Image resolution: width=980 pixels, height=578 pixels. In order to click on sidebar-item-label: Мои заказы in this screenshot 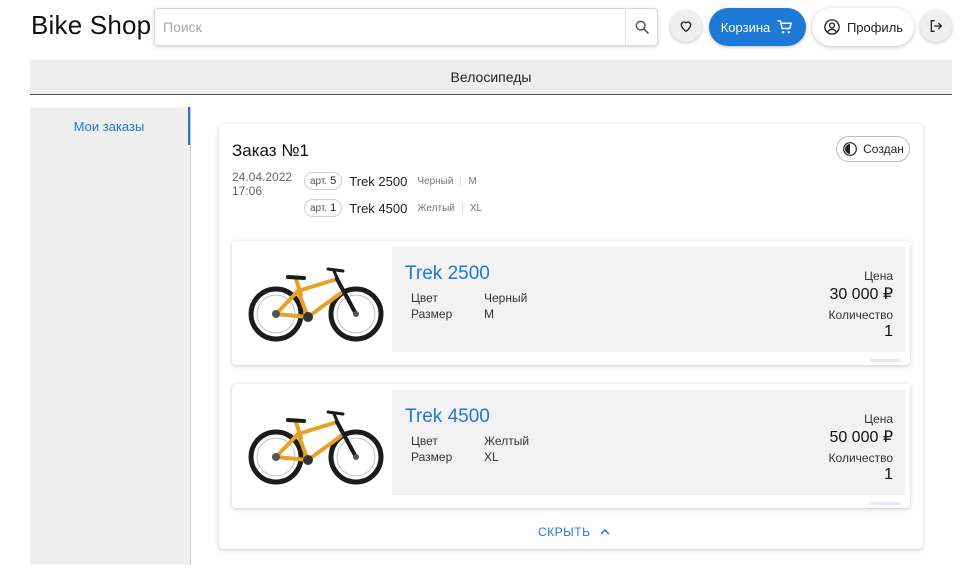, I will do `click(109, 126)`.